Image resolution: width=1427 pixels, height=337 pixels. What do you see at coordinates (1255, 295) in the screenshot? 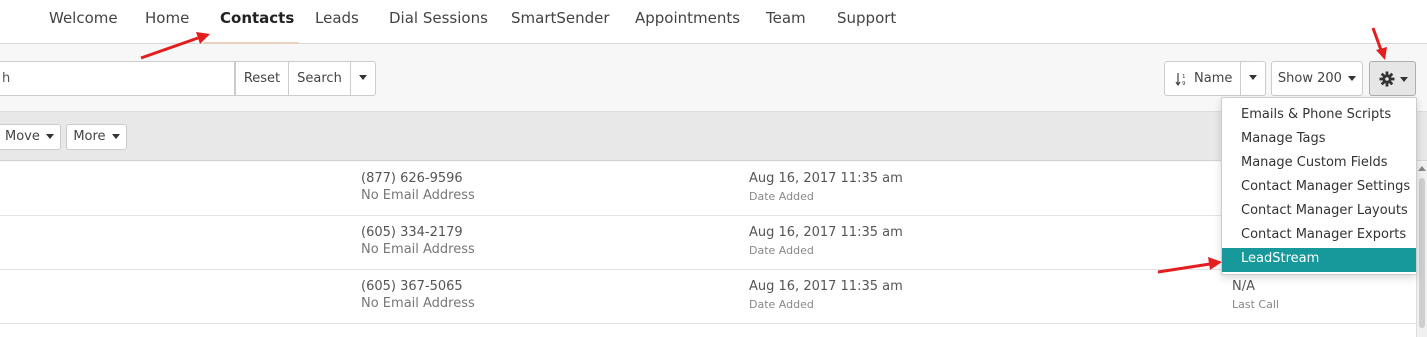
I see `last-call-cell: N/A Last Call` at bounding box center [1255, 295].